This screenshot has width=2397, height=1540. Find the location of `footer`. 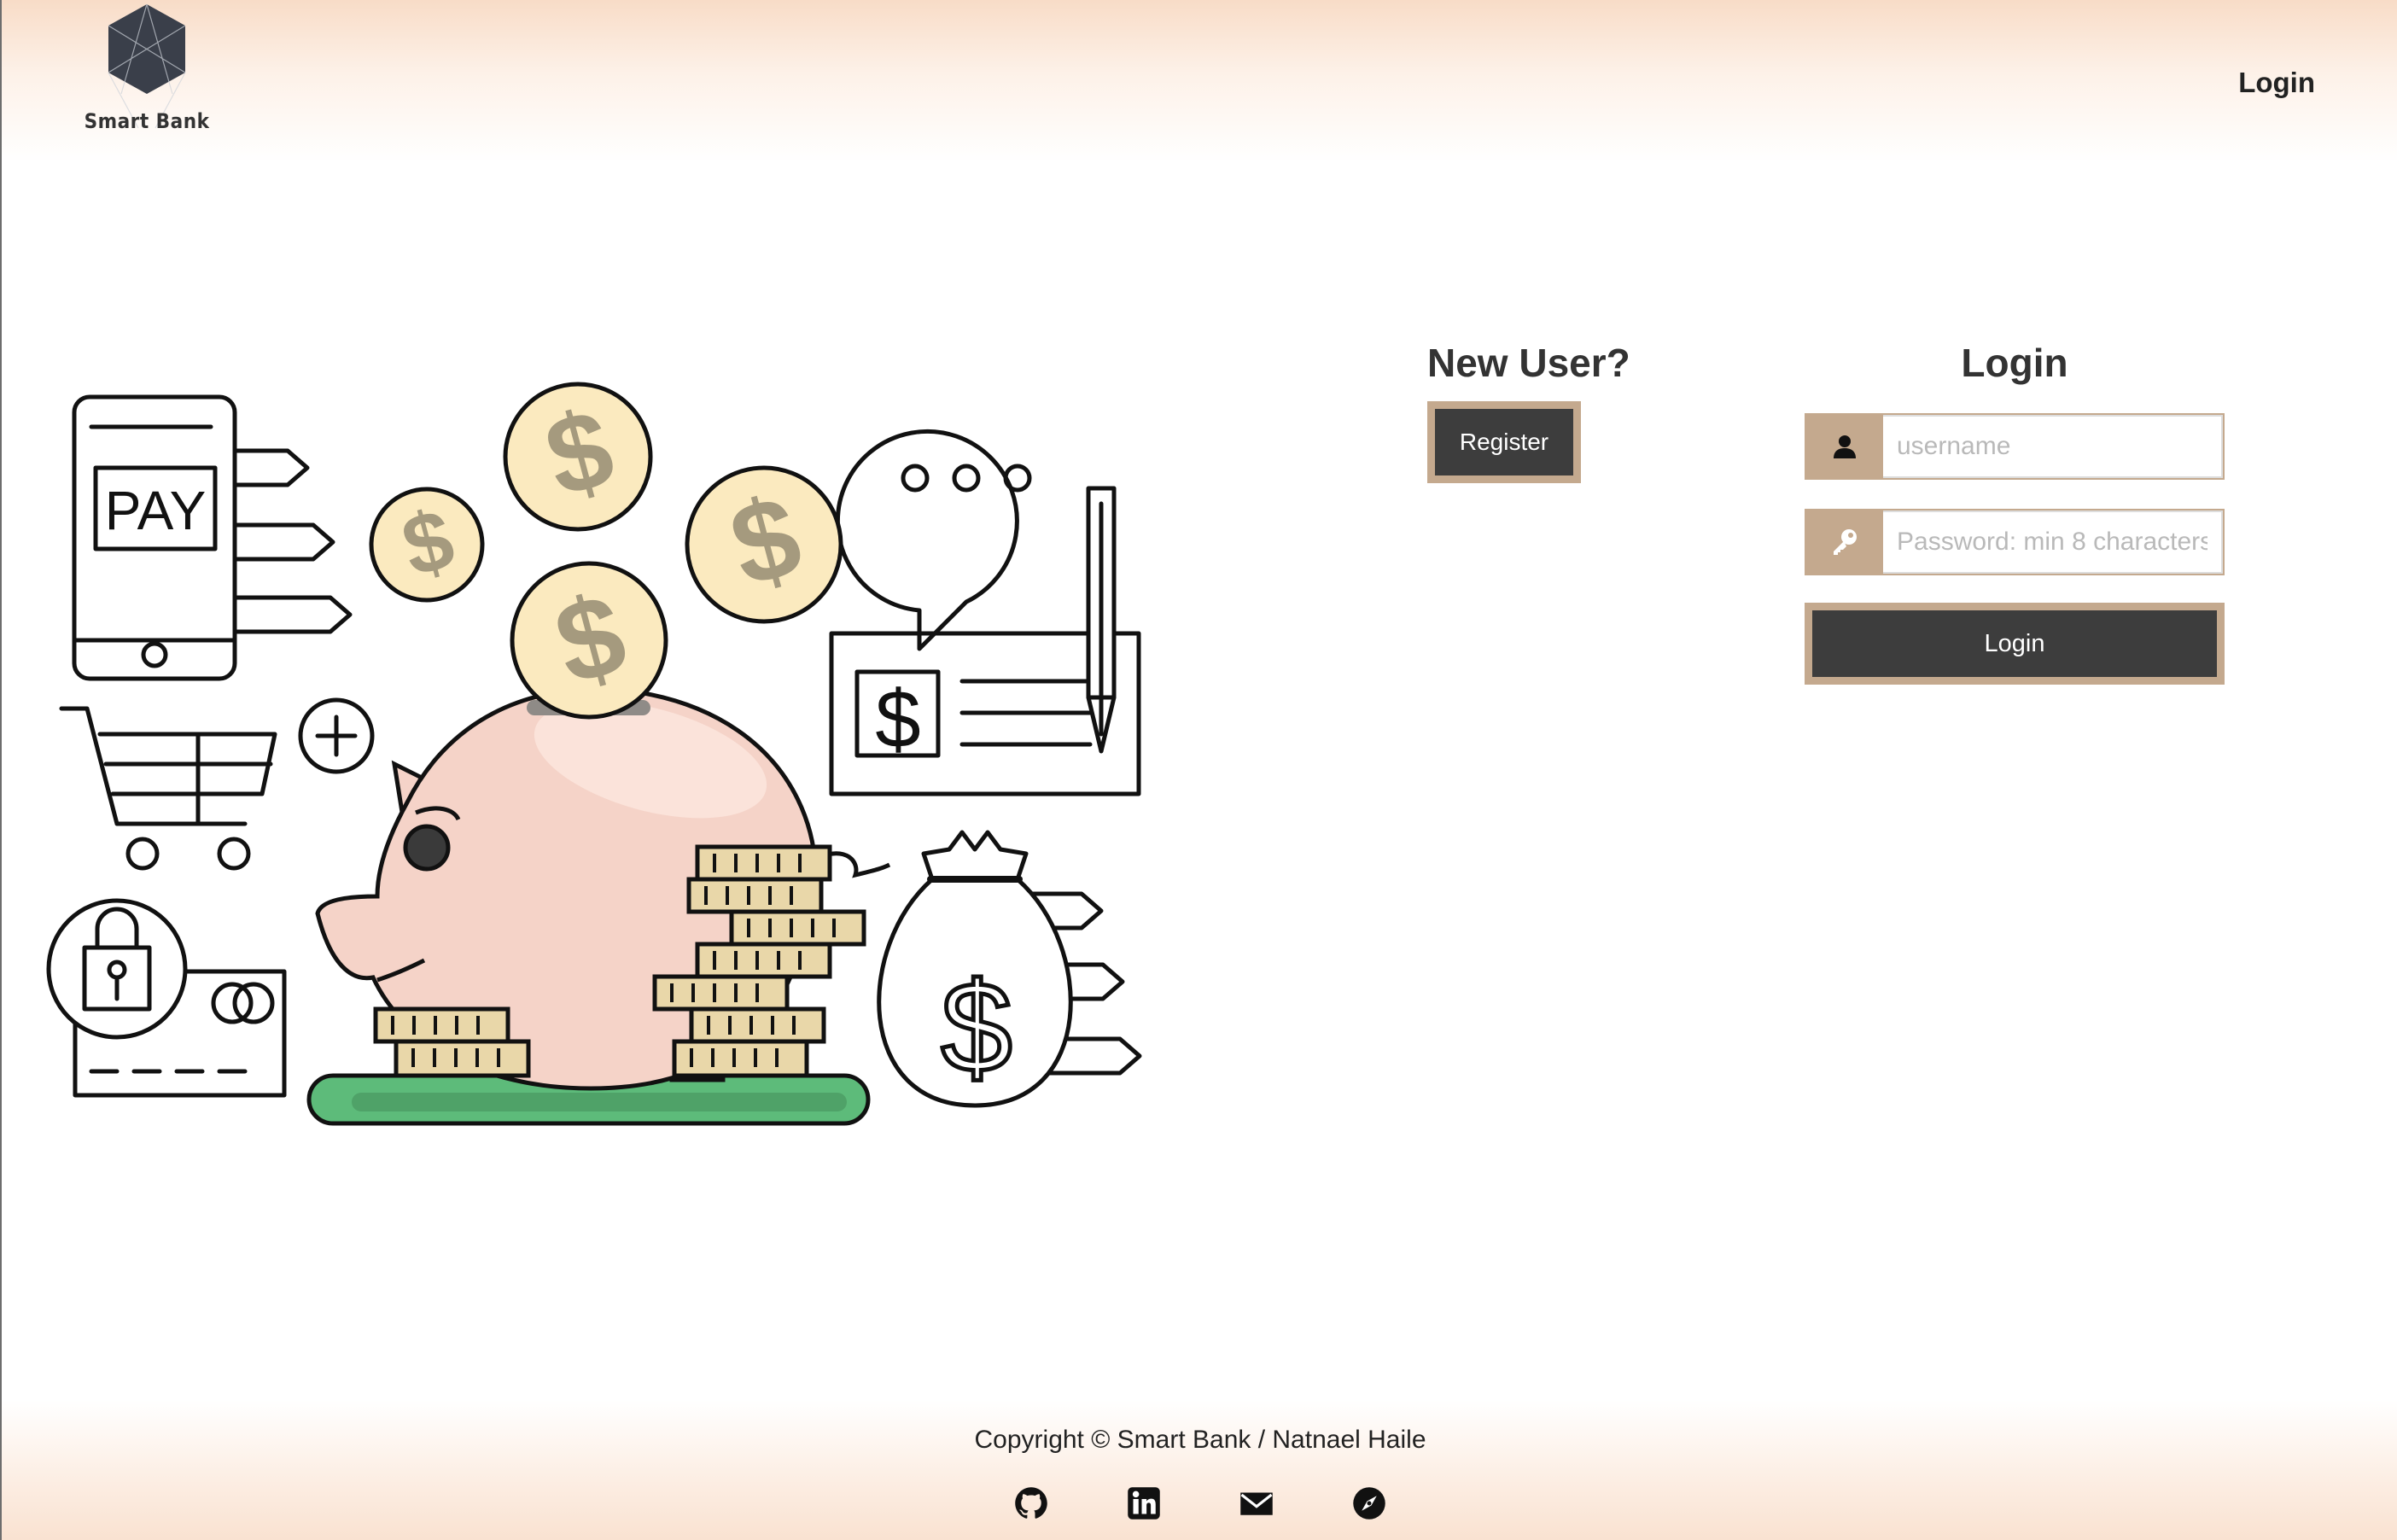

footer is located at coordinates (1199, 1470).